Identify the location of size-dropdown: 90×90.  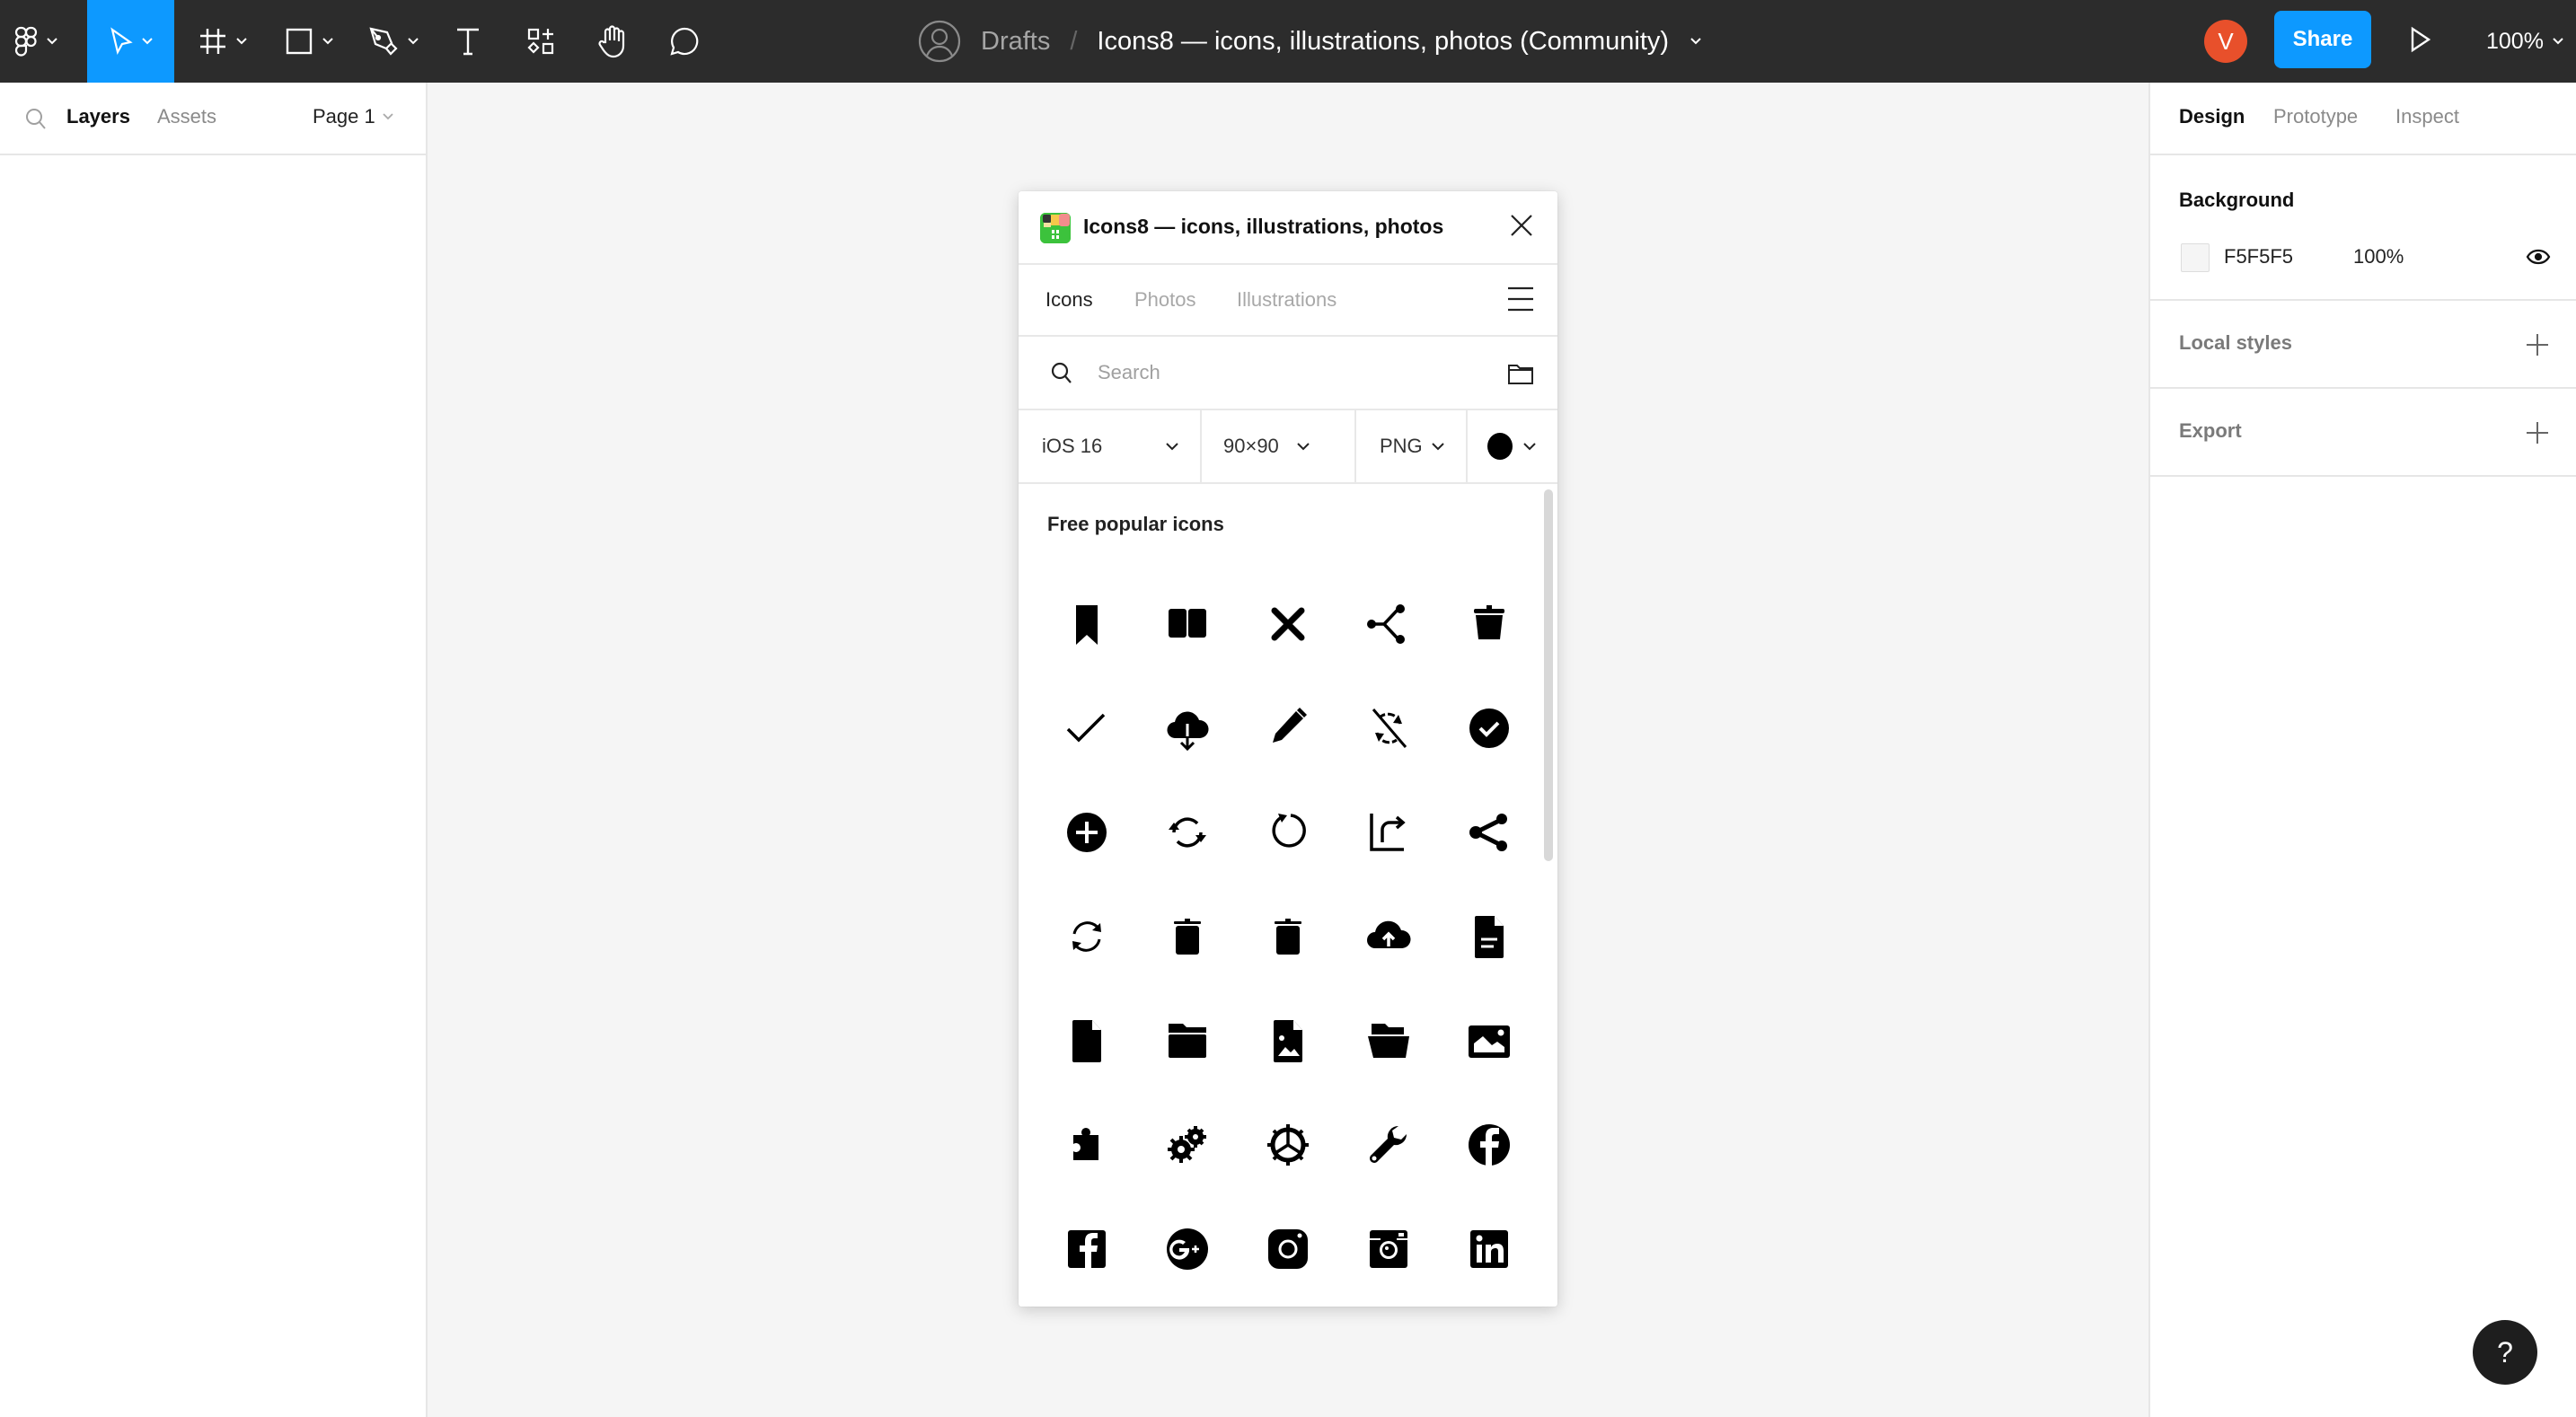
(1279, 446).